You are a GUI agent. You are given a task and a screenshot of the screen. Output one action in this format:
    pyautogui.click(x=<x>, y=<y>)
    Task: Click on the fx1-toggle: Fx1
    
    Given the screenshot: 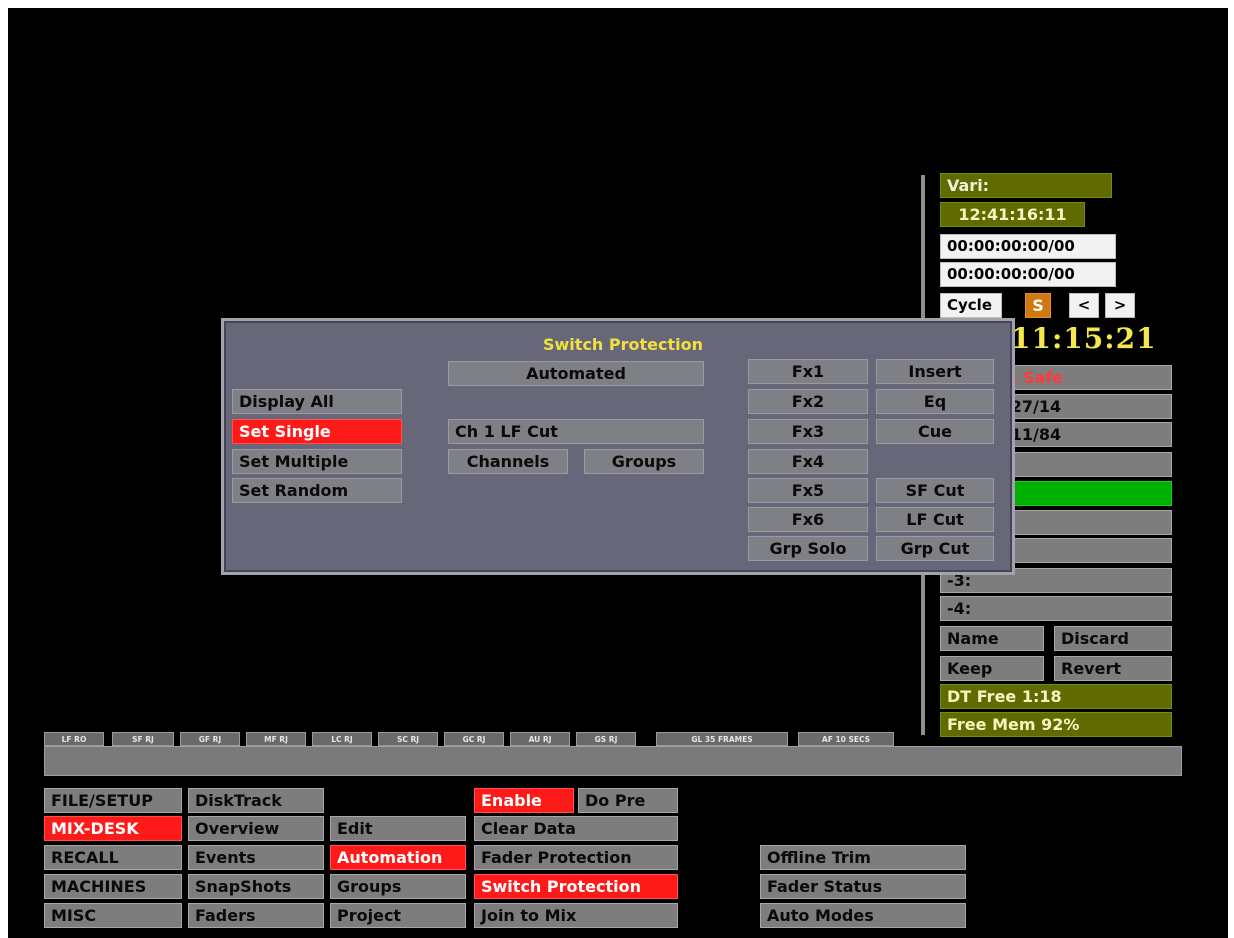 What is the action you would take?
    pyautogui.click(x=808, y=371)
    